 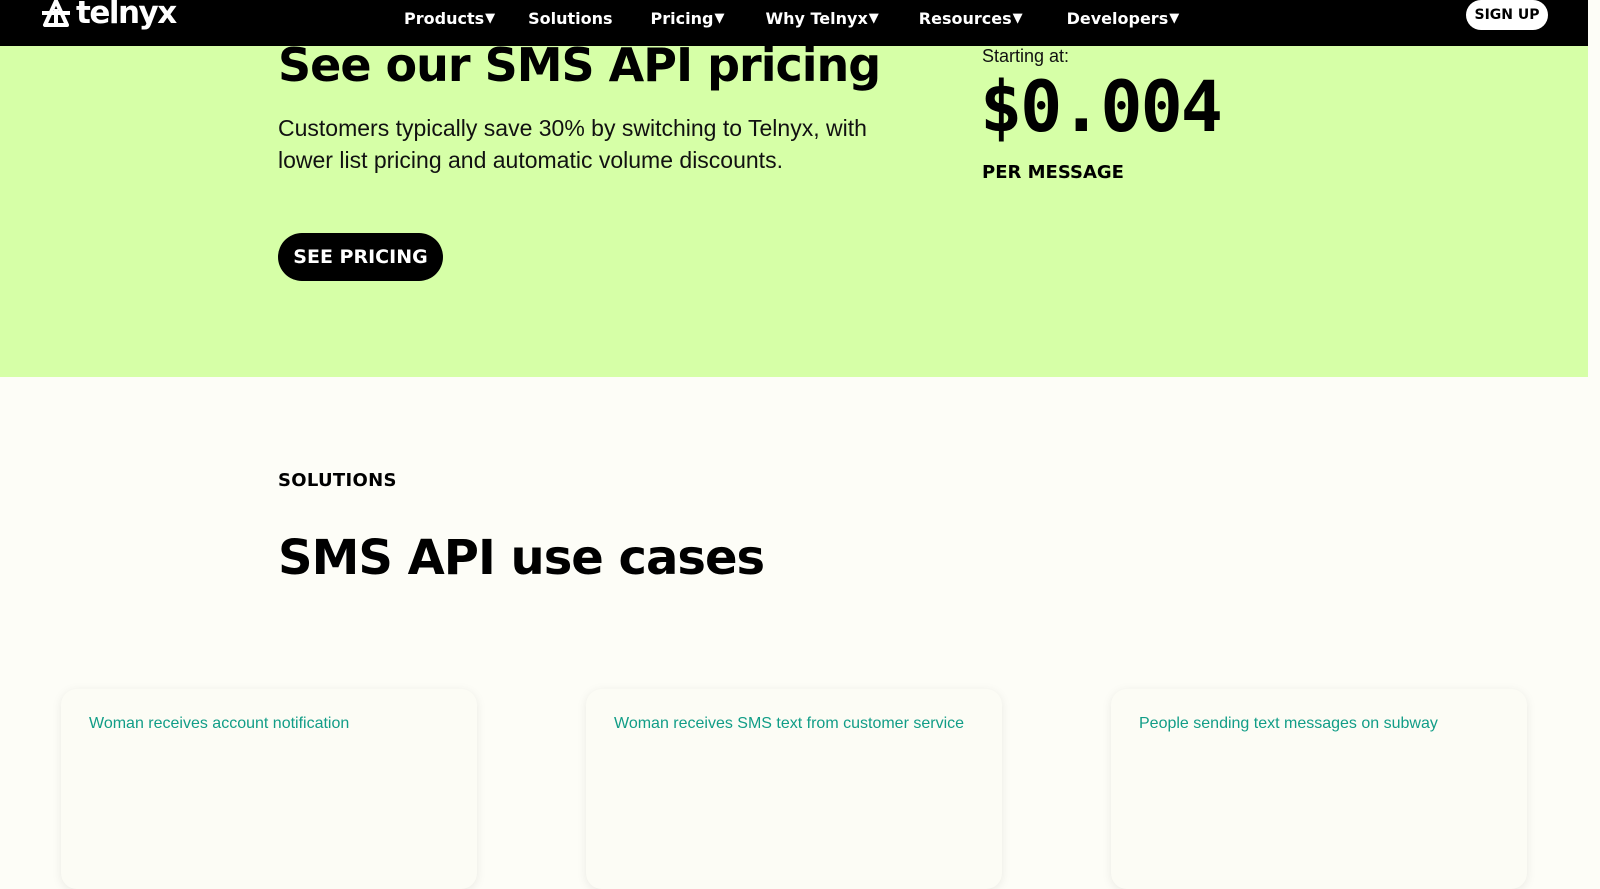 I want to click on nav-item-pricing: Pricing ▼, so click(x=688, y=18).